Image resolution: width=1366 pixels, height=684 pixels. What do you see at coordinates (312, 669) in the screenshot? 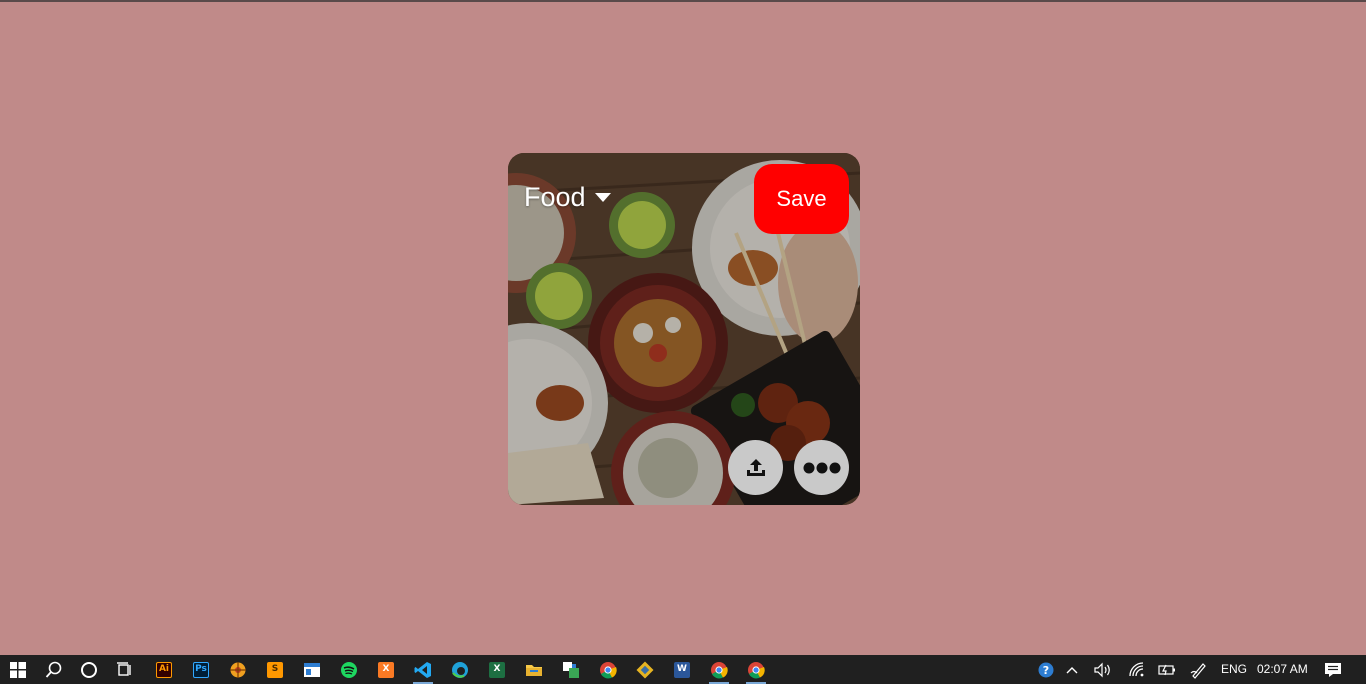
I see `window-app-icon` at bounding box center [312, 669].